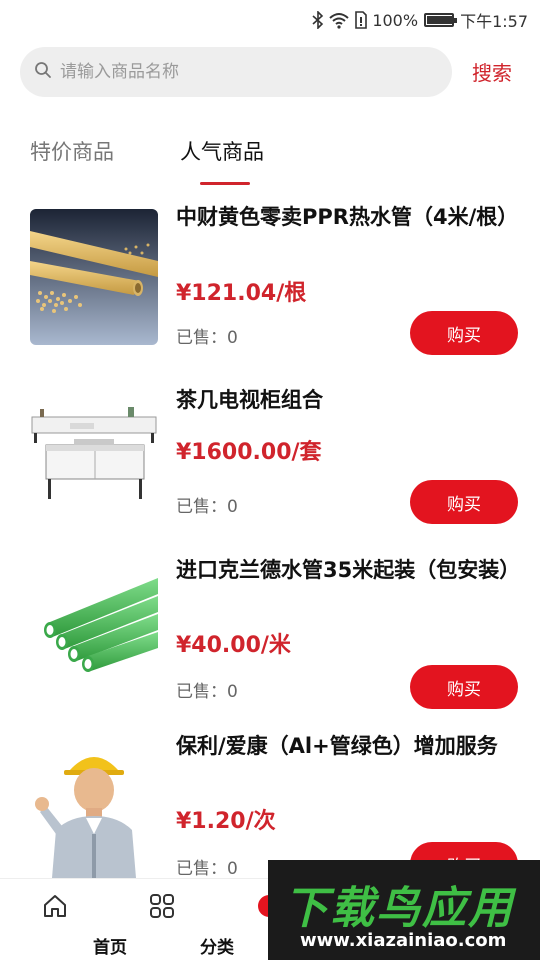 The height and width of the screenshot is (960, 540). What do you see at coordinates (94, 636) in the screenshot?
I see `product-image-green-water-pipe` at bounding box center [94, 636].